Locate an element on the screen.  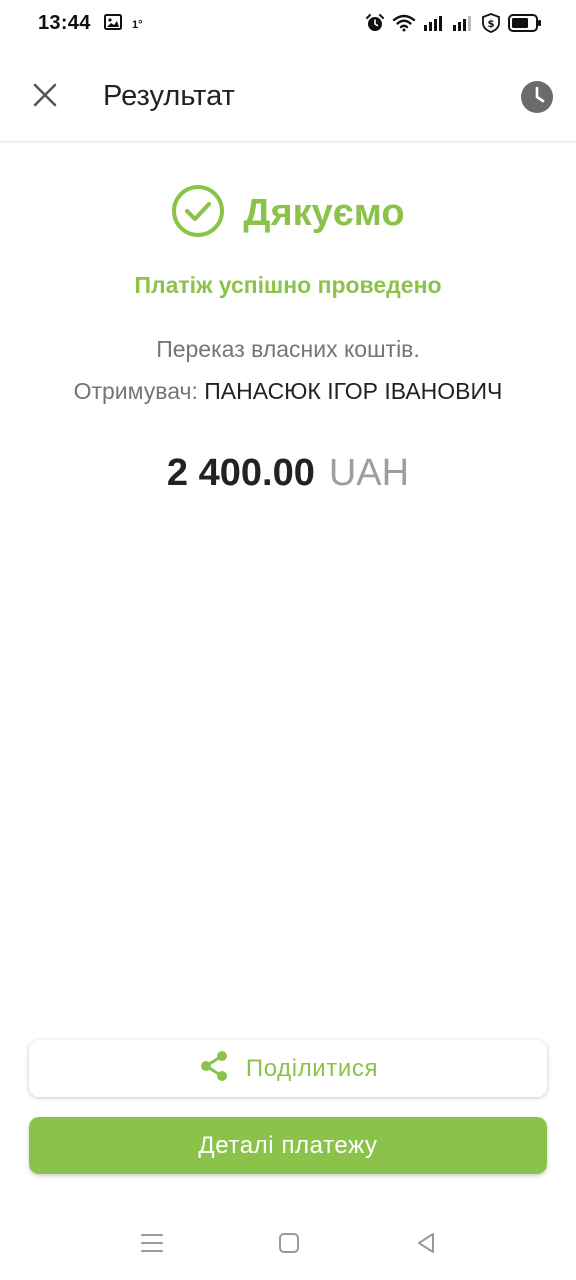
home-button is located at coordinates (289, 1245).